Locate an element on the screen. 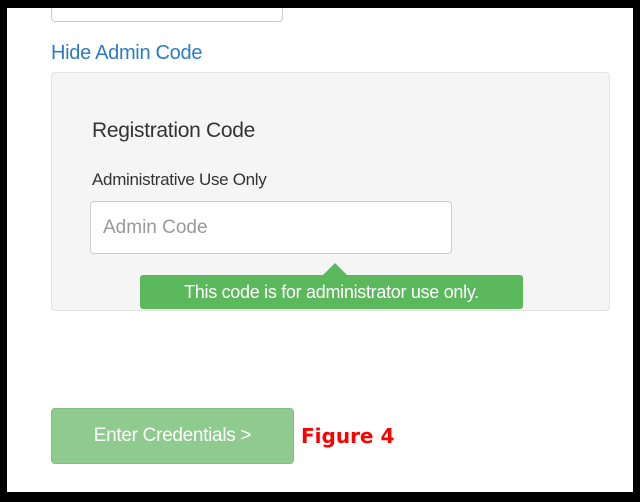 This screenshot has width=640, height=502. figure-caption: Figure 4 is located at coordinates (348, 436).